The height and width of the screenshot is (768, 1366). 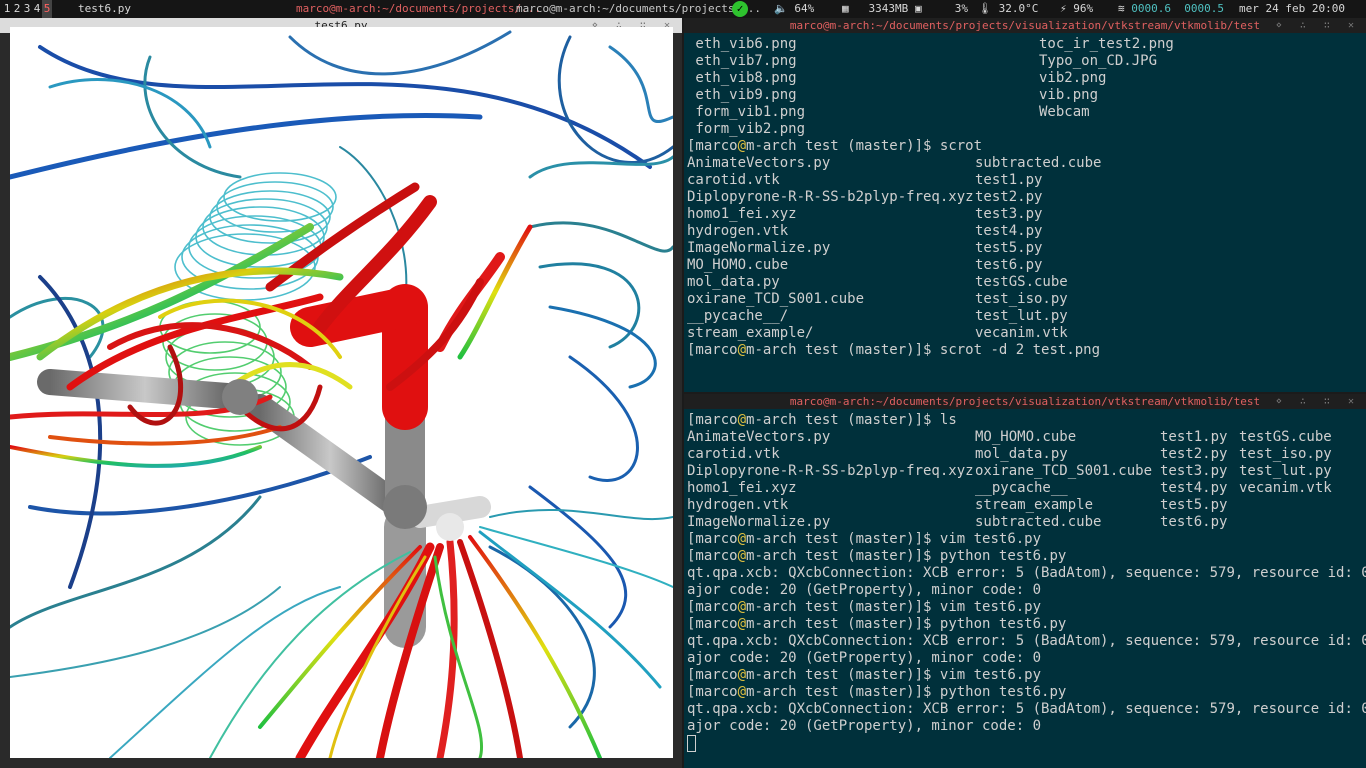 What do you see at coordinates (1026, 44) in the screenshot?
I see `listing-row: eth_vib6.png toc_ir_test2.png` at bounding box center [1026, 44].